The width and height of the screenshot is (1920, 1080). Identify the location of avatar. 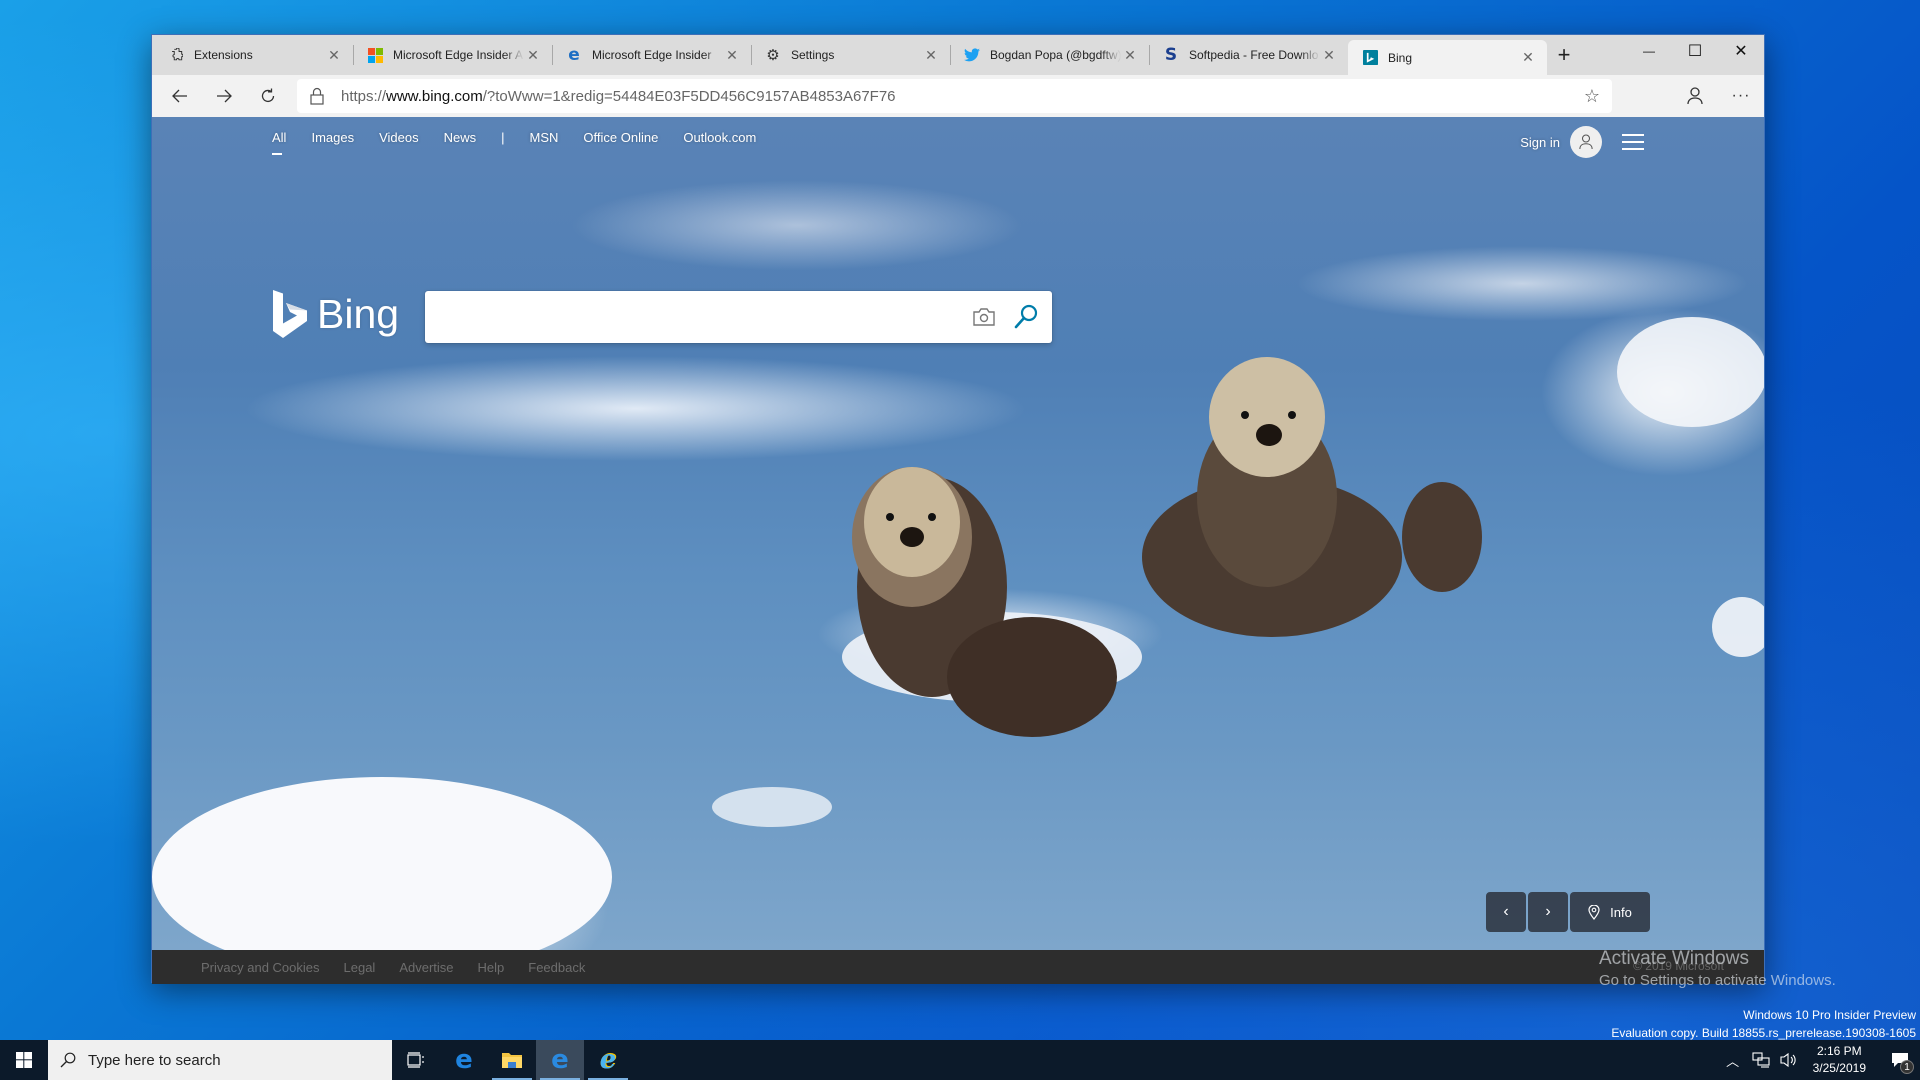
(1586, 142).